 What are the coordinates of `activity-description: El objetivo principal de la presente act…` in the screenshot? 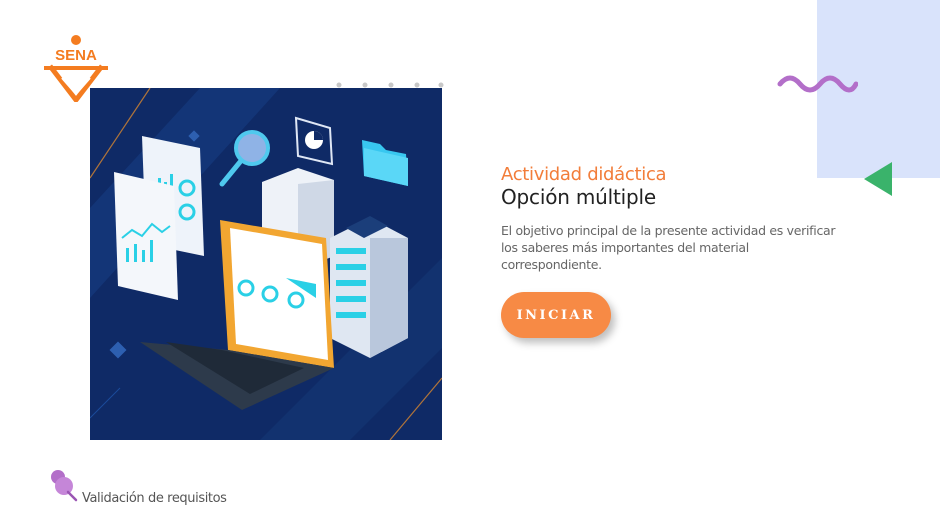 It's located at (668, 247).